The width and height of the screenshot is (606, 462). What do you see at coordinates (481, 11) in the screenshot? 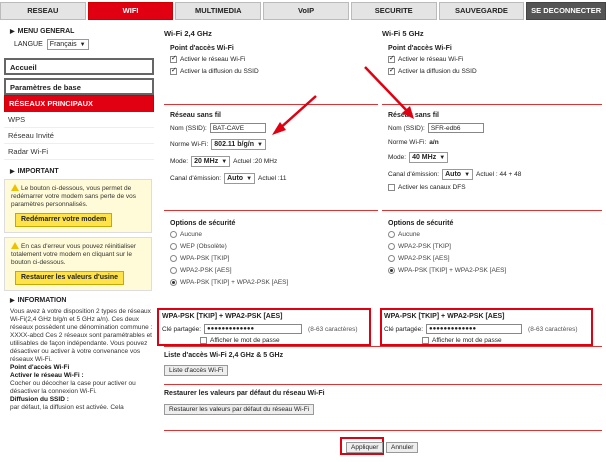
I see `tab-sauvegarde: SAUVEGARDE` at bounding box center [481, 11].